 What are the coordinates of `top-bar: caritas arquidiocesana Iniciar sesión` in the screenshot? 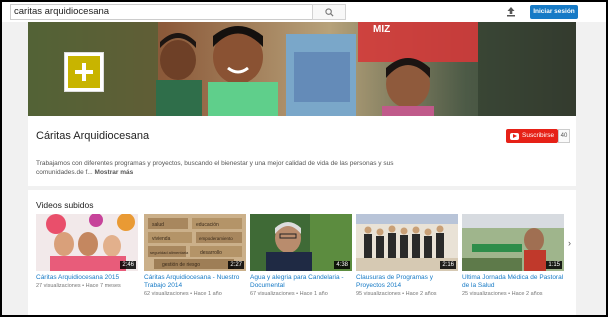 It's located at (304, 12).